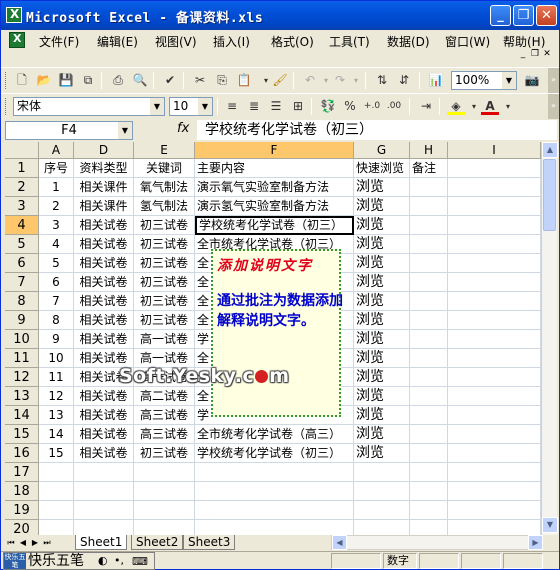 The height and width of the screenshot is (570, 560). What do you see at coordinates (47, 543) in the screenshot?
I see `last-sheet-icon: ⏭` at bounding box center [47, 543].